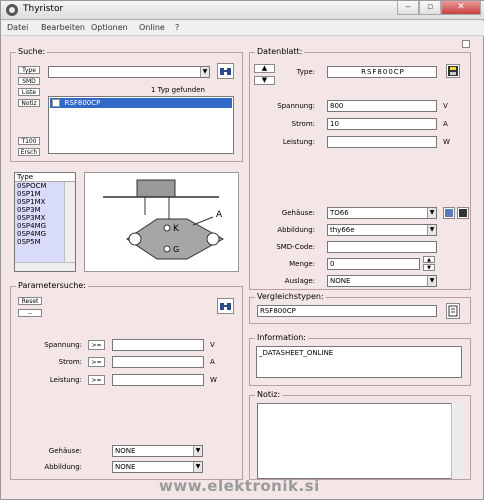 Image resolution: width=484 pixels, height=500 pixels. What do you see at coordinates (45, 177) in the screenshot?
I see `type-list-header: Type` at bounding box center [45, 177].